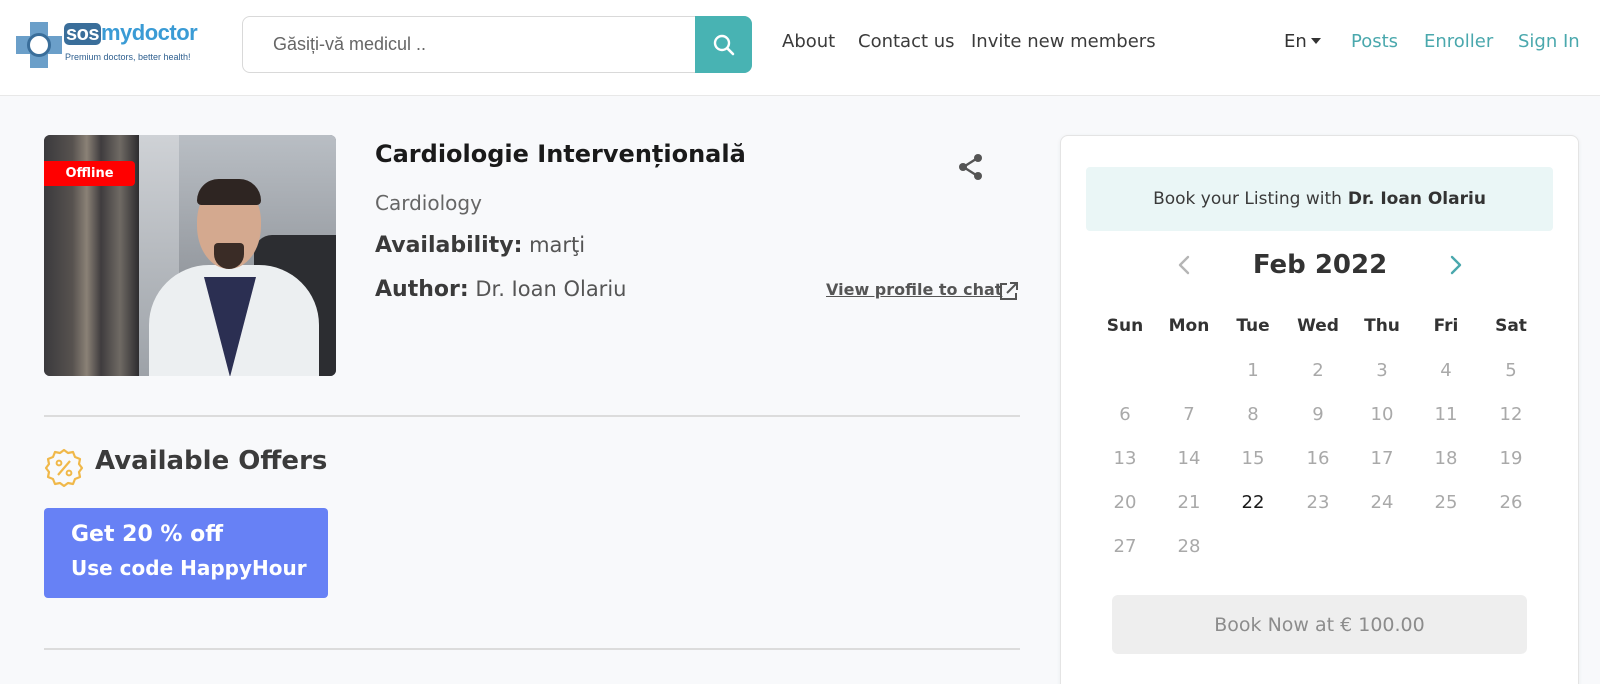 The image size is (1600, 684). I want to click on calendar-day: 13, so click(1125, 458).